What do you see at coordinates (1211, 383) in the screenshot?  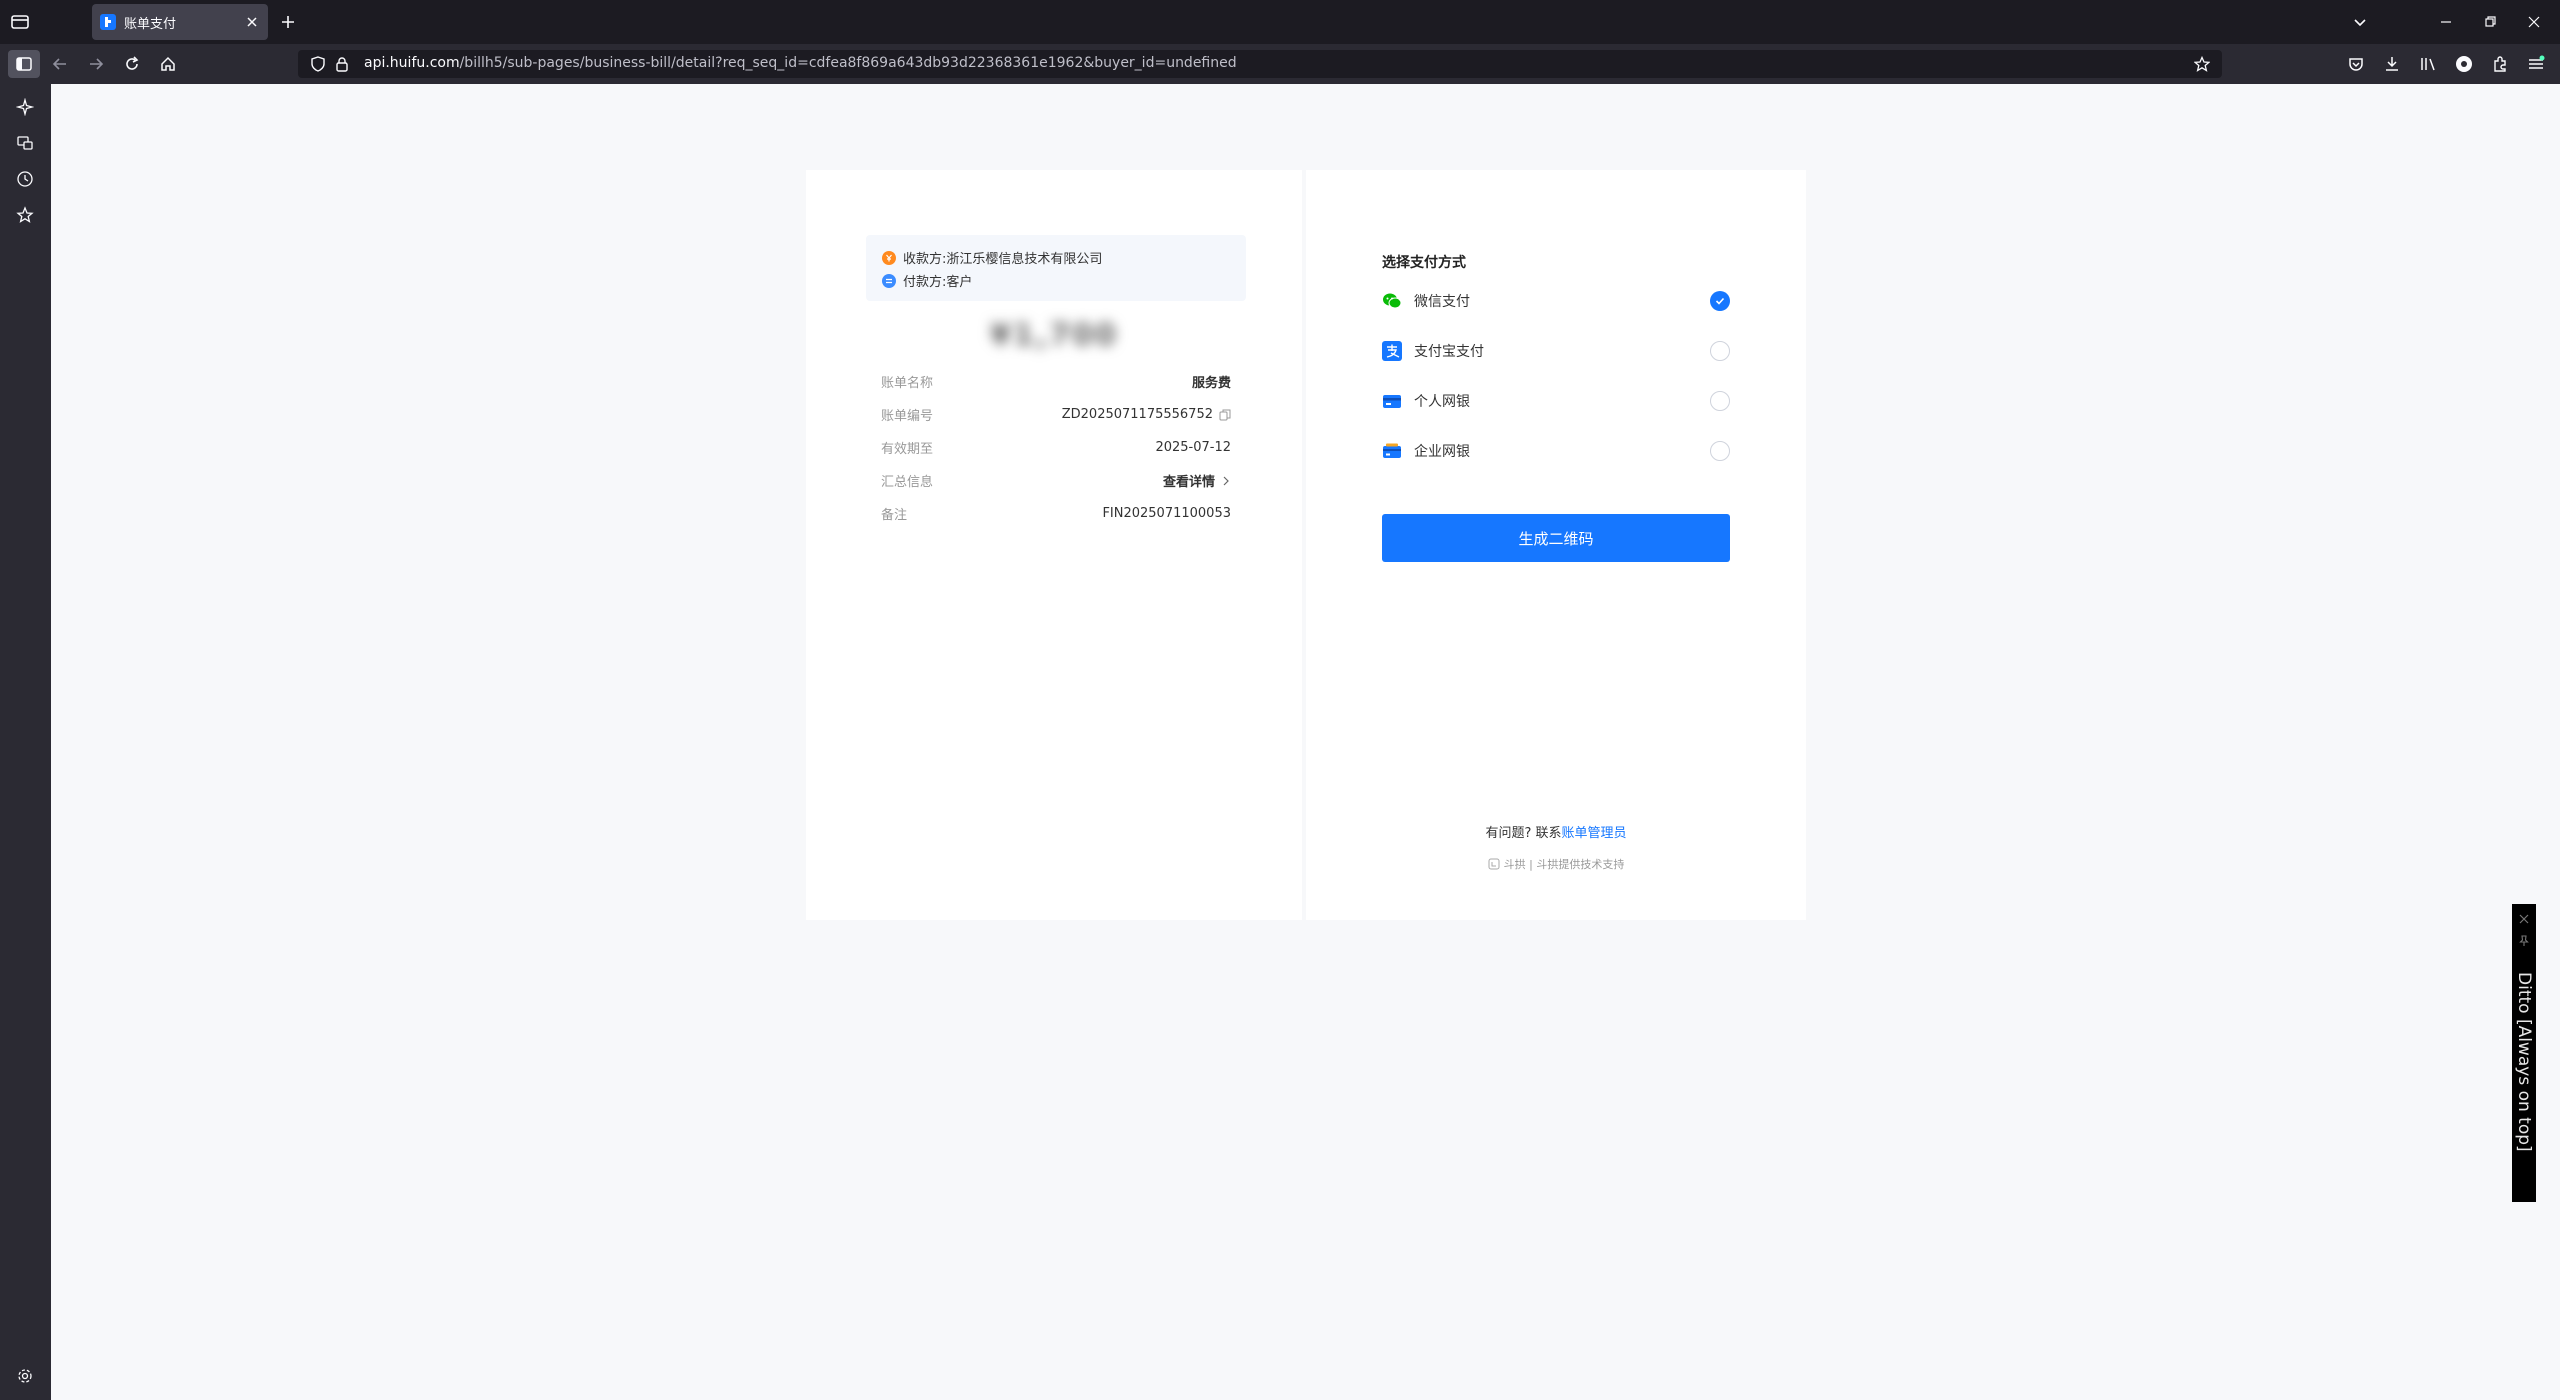 I see `bill-name-value: 服务费` at bounding box center [1211, 383].